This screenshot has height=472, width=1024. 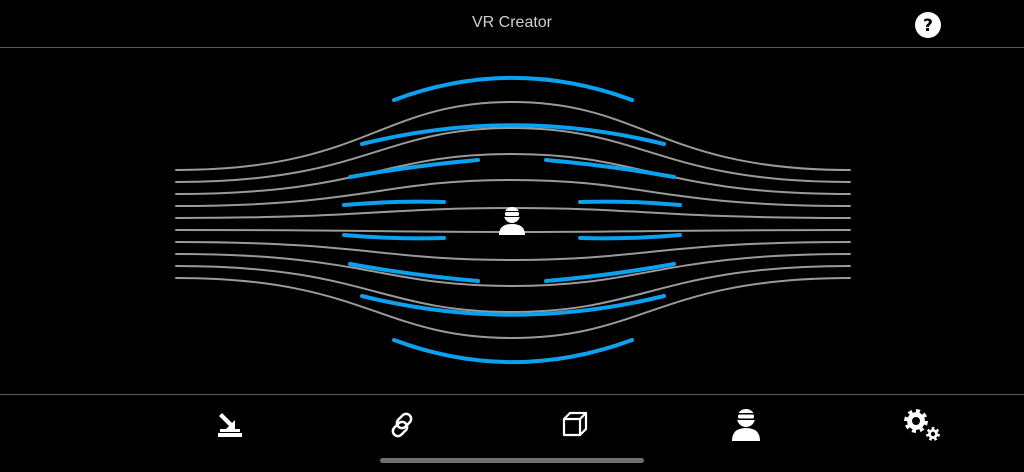 I want to click on cube-button, so click(x=576, y=425).